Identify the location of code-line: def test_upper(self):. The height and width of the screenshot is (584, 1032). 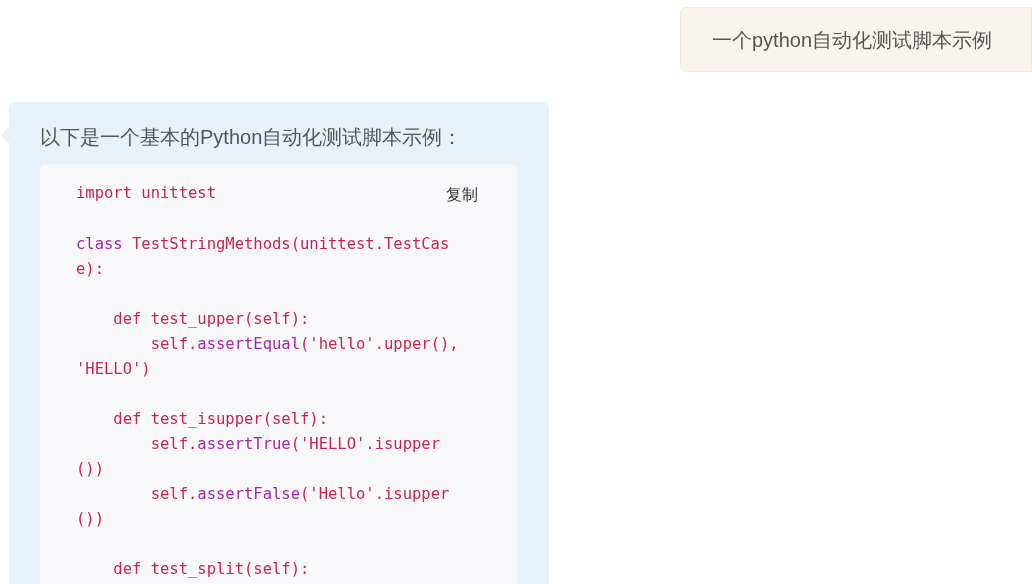
(211, 319).